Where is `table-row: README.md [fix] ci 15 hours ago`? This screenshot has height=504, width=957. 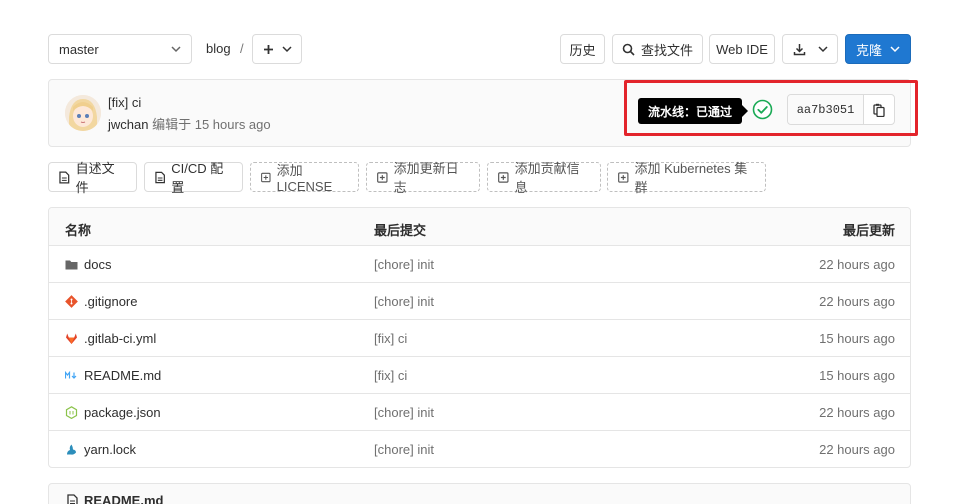
table-row: README.md [fix] ci 15 hours ago is located at coordinates (479, 375).